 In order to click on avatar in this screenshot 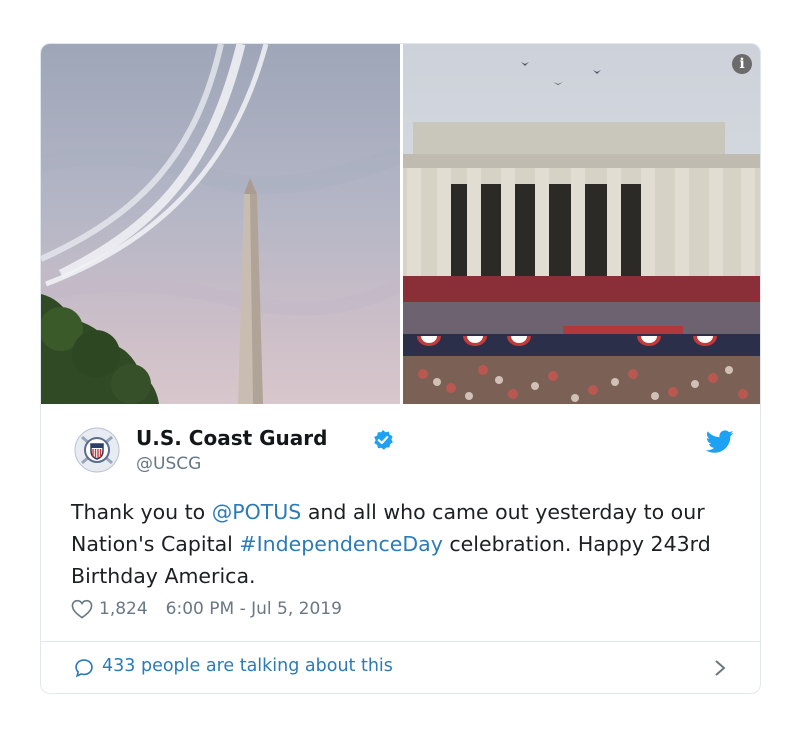, I will do `click(97, 450)`.